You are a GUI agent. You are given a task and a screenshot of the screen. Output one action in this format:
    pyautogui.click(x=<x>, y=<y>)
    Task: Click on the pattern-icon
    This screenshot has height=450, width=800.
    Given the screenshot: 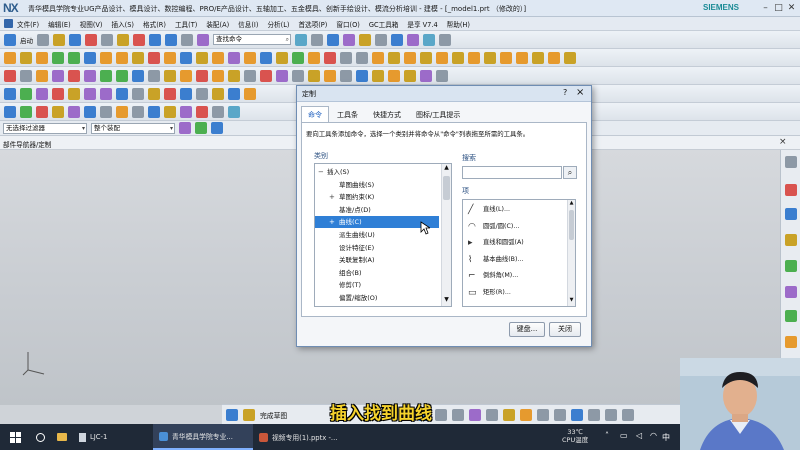 What is the action you would take?
    pyautogui.click(x=234, y=57)
    